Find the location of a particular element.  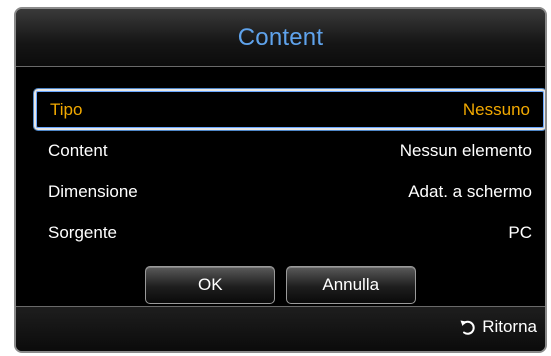

dialog-title: Content is located at coordinates (280, 37).